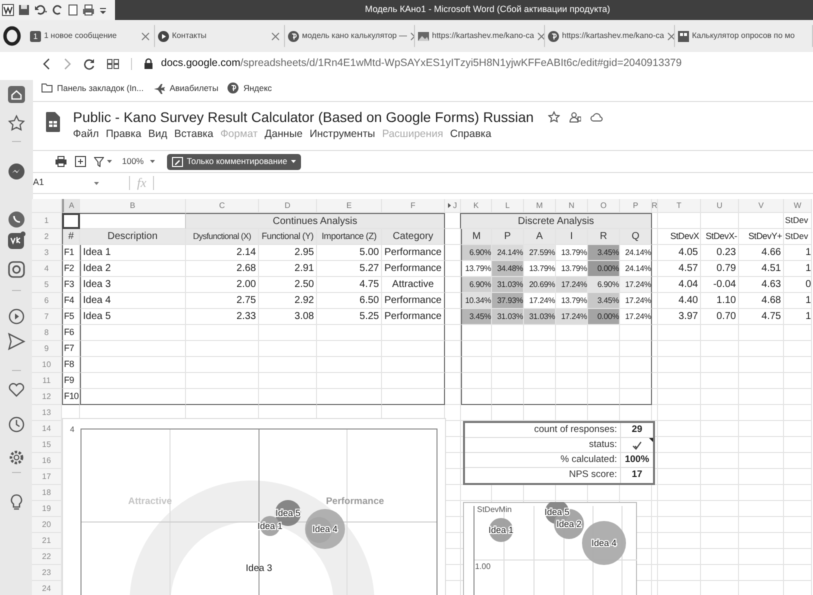 Image resolution: width=813 pixels, height=595 pixels. I want to click on row-number: 10, so click(47, 365).